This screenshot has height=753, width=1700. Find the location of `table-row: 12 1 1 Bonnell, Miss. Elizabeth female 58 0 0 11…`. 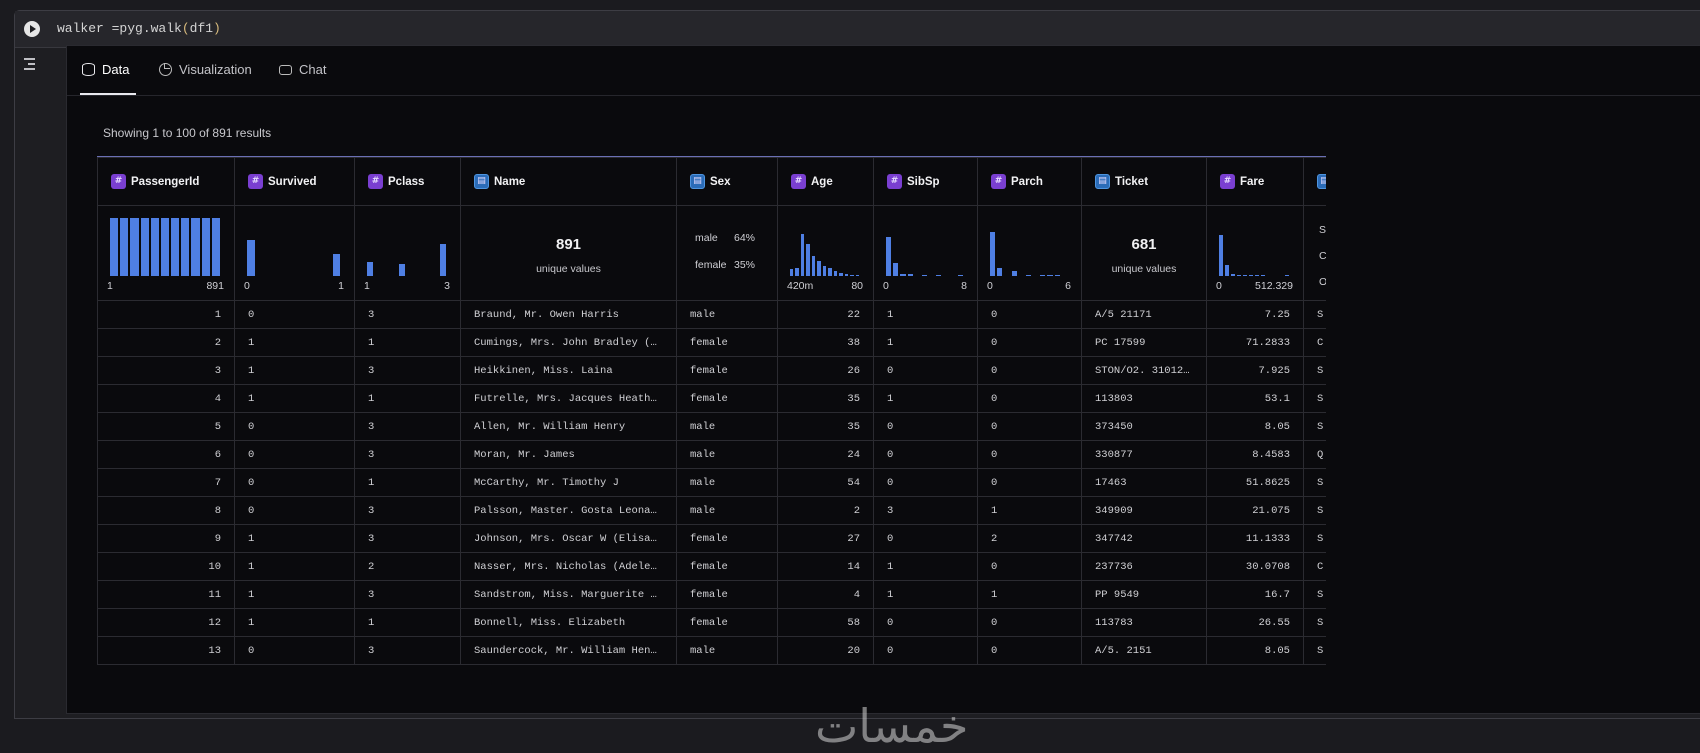

table-row: 12 1 1 Bonnell, Miss. Elizabeth female 58 0 0 11… is located at coordinates (711, 622).